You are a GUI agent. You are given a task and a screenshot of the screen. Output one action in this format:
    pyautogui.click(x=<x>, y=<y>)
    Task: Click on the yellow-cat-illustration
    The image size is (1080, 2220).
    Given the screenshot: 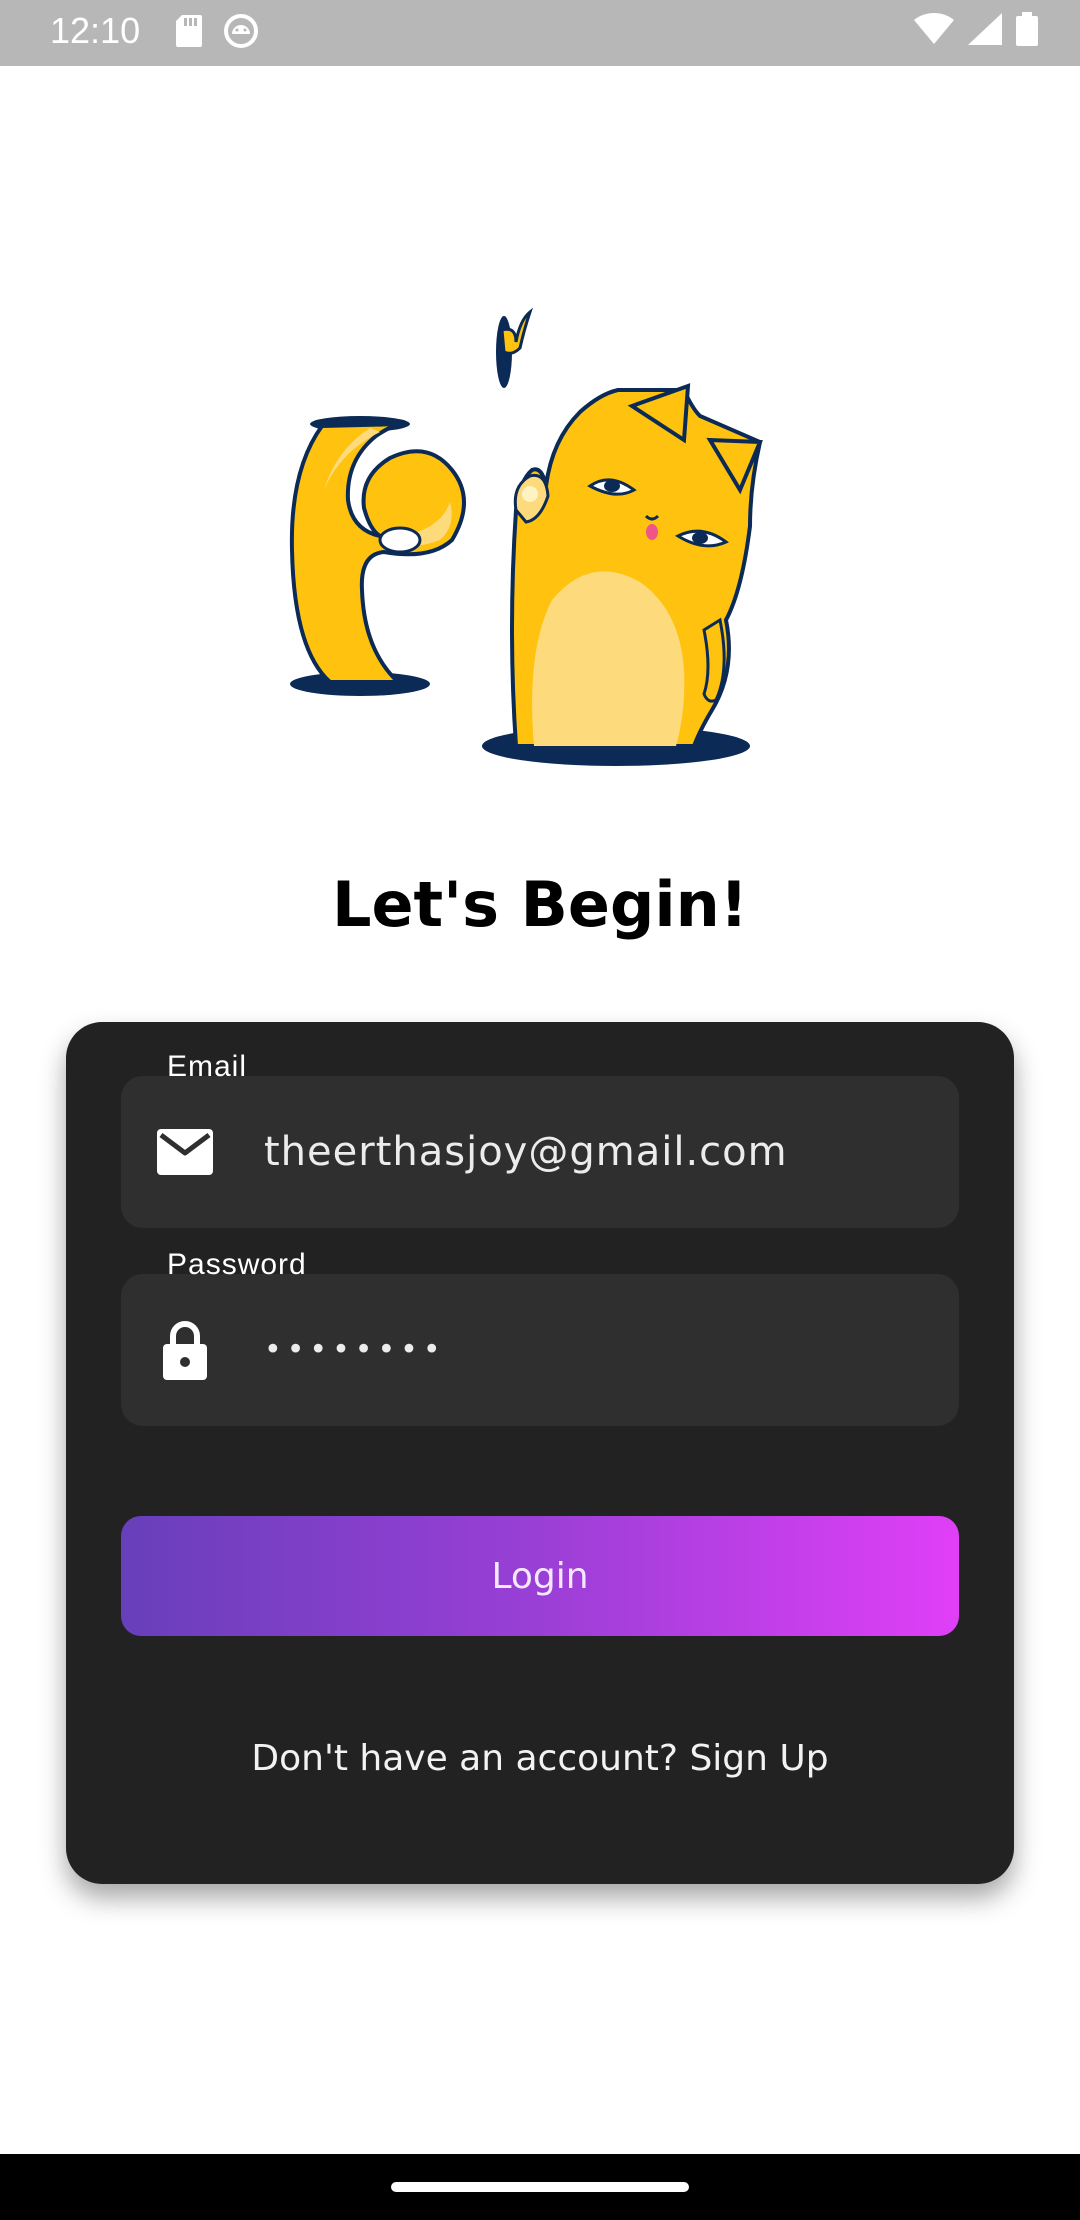 What is the action you would take?
    pyautogui.click(x=530, y=535)
    